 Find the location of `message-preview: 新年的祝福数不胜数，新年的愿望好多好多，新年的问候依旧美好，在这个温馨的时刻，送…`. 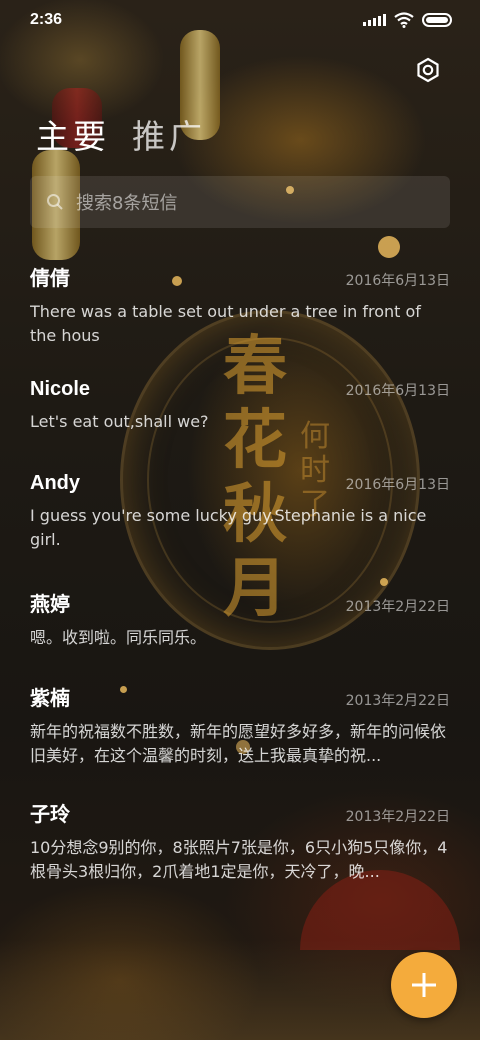

message-preview: 新年的祝福数不胜数，新年的愿望好多好多，新年的问候依旧美好，在这个温馨的时刻，送… is located at coordinates (238, 743).